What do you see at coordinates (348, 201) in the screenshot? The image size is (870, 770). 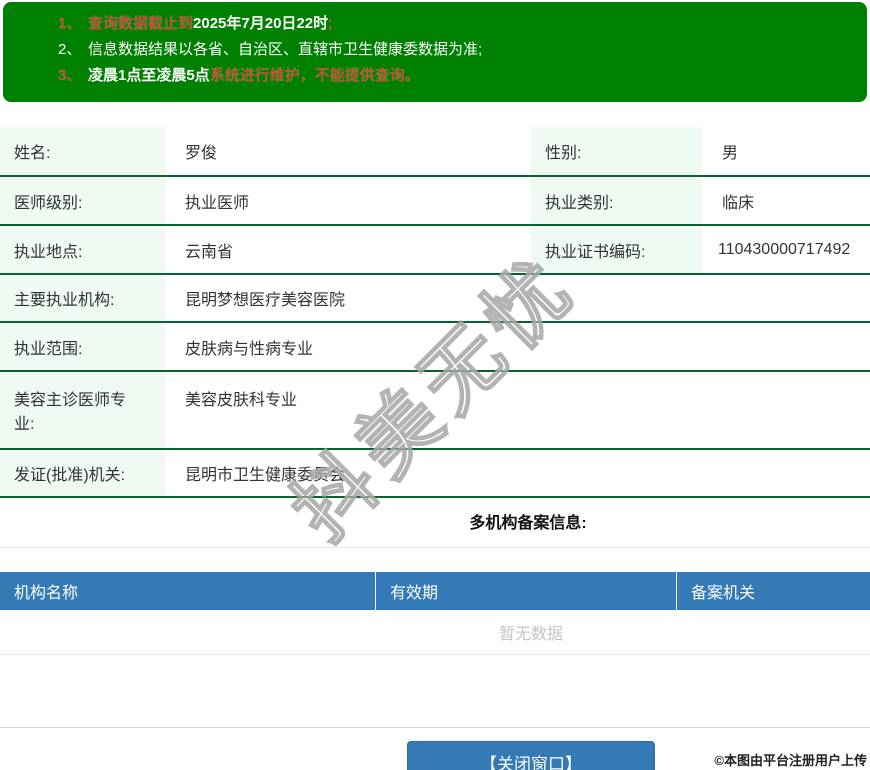 I see `doctor-level-value: 执业医师` at bounding box center [348, 201].